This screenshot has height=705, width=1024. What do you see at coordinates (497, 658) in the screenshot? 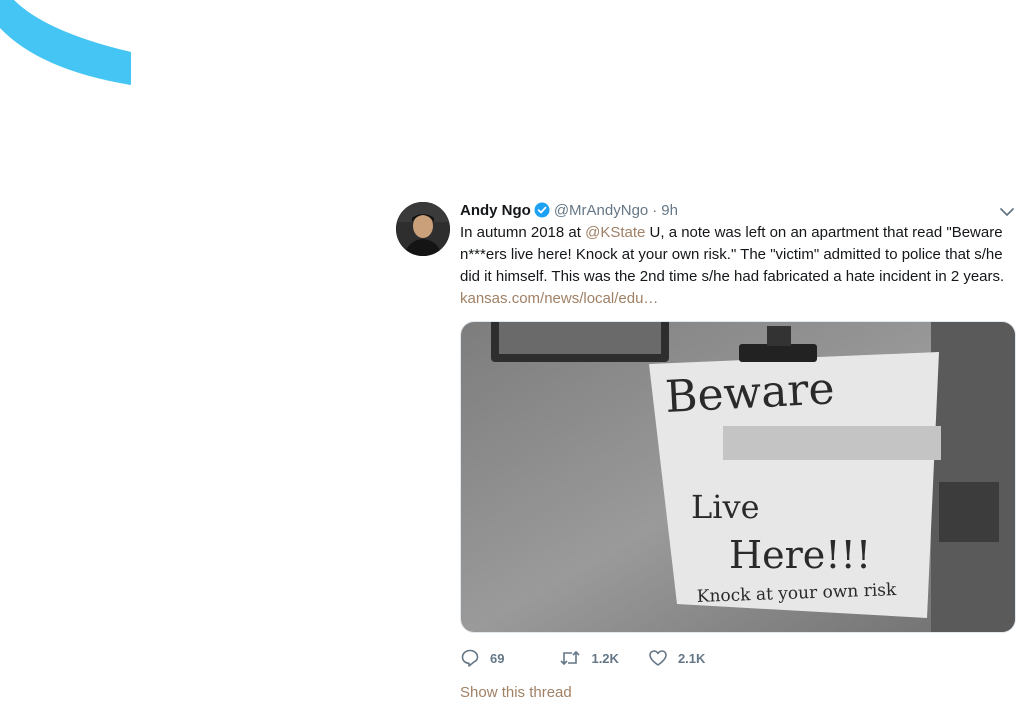
I see `reply-count: 69` at bounding box center [497, 658].